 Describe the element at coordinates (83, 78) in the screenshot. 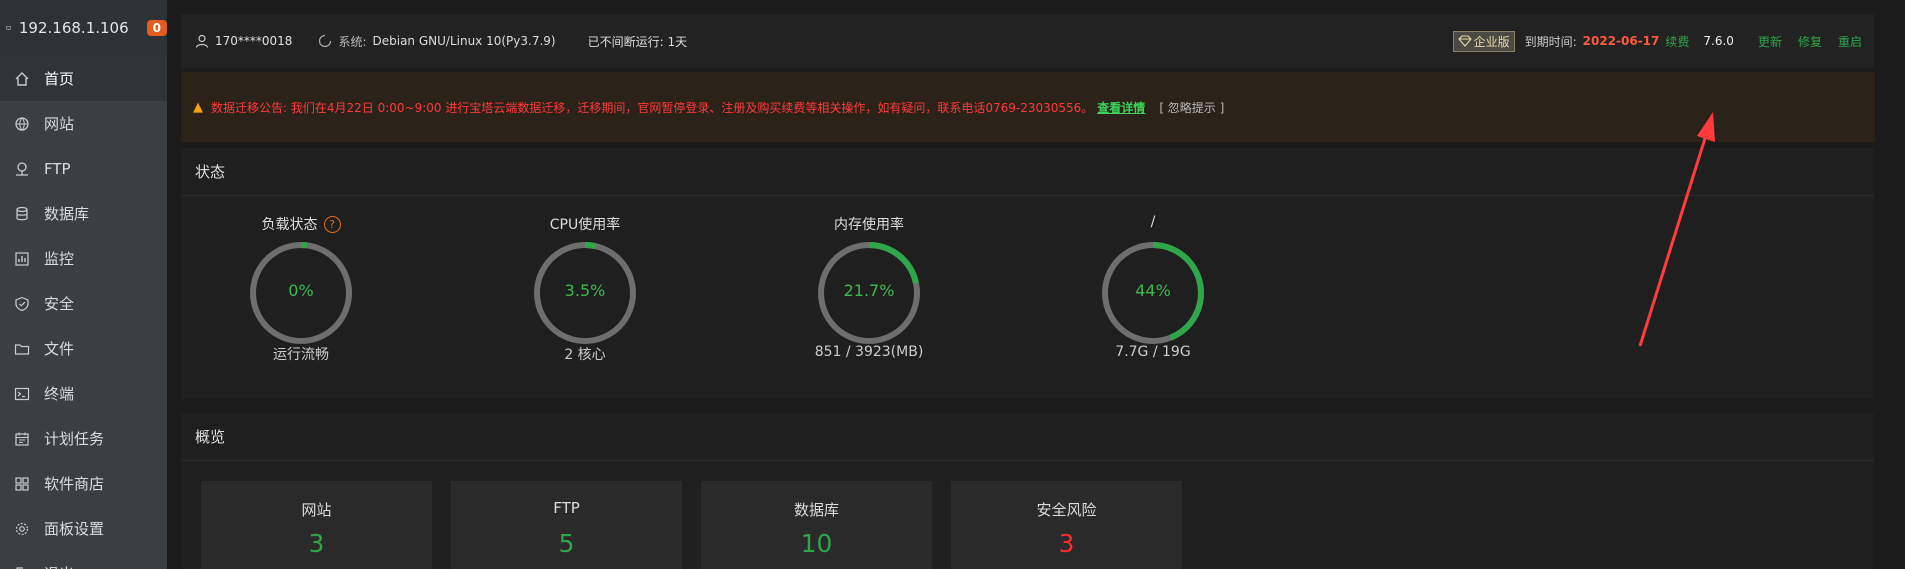

I see `sidebar-item-home: 首页` at that location.